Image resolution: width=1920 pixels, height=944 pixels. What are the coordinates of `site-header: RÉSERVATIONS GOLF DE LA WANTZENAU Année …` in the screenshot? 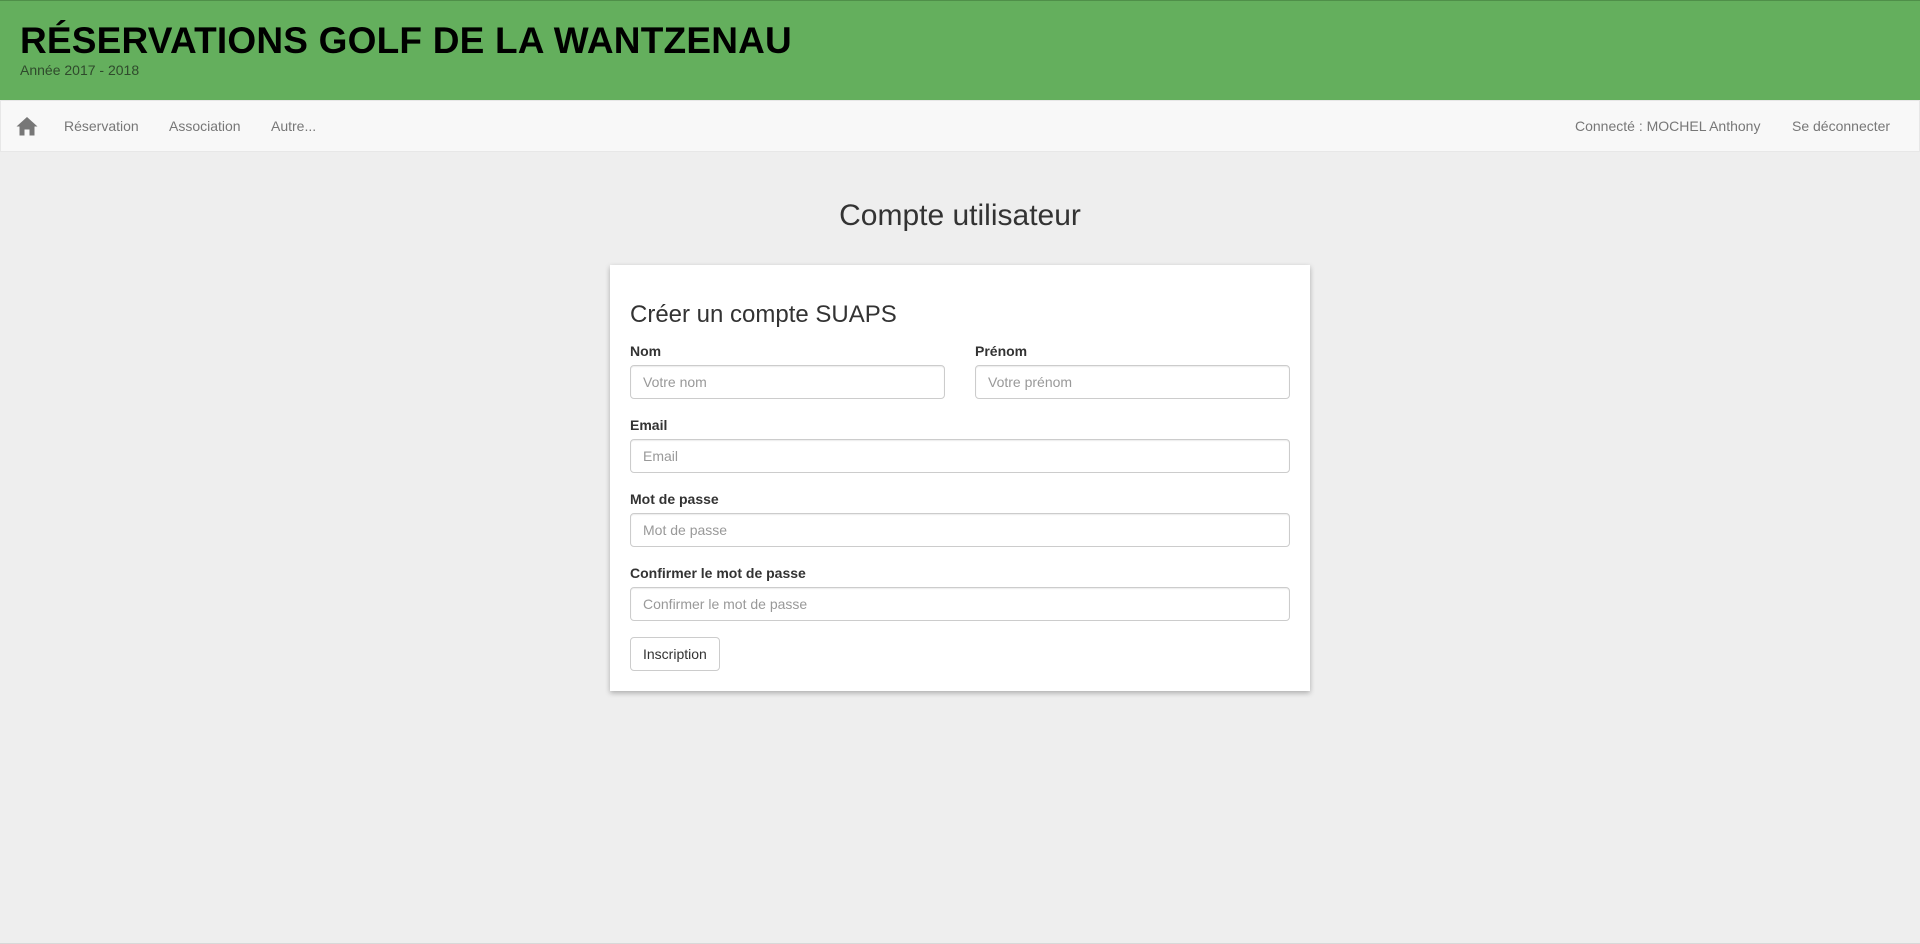 It's located at (960, 50).